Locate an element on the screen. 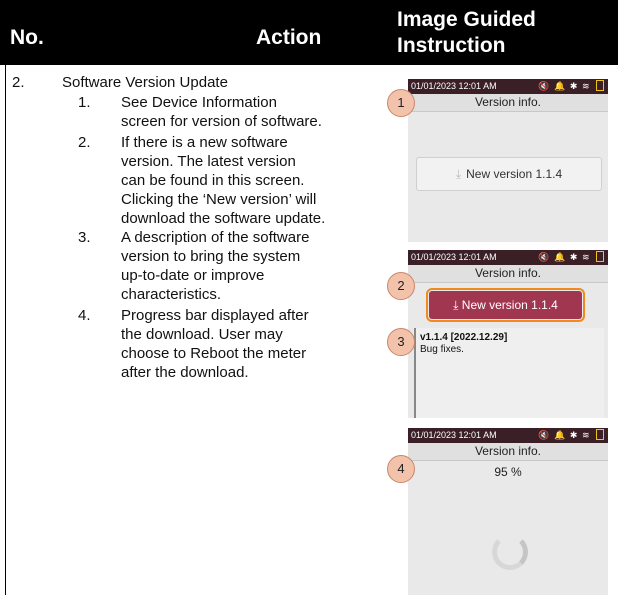  table-header: No. Action Image Guided Instruction is located at coordinates (309, 32).